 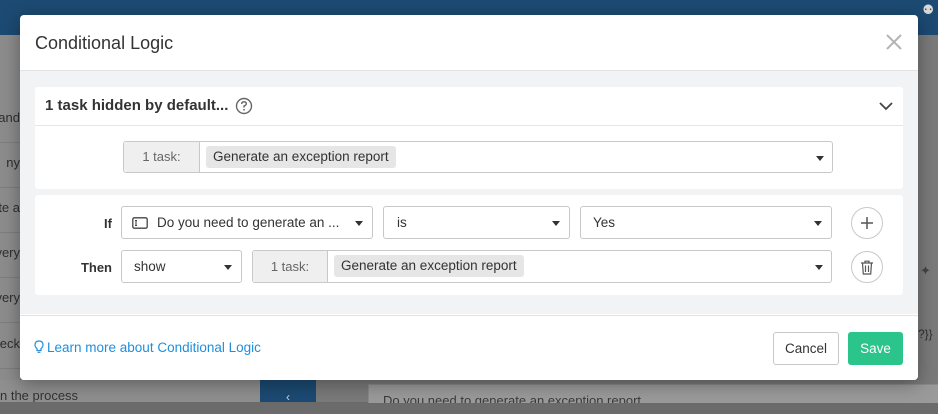 What do you see at coordinates (181, 266) in the screenshot?
I see `action-dropdown: show` at bounding box center [181, 266].